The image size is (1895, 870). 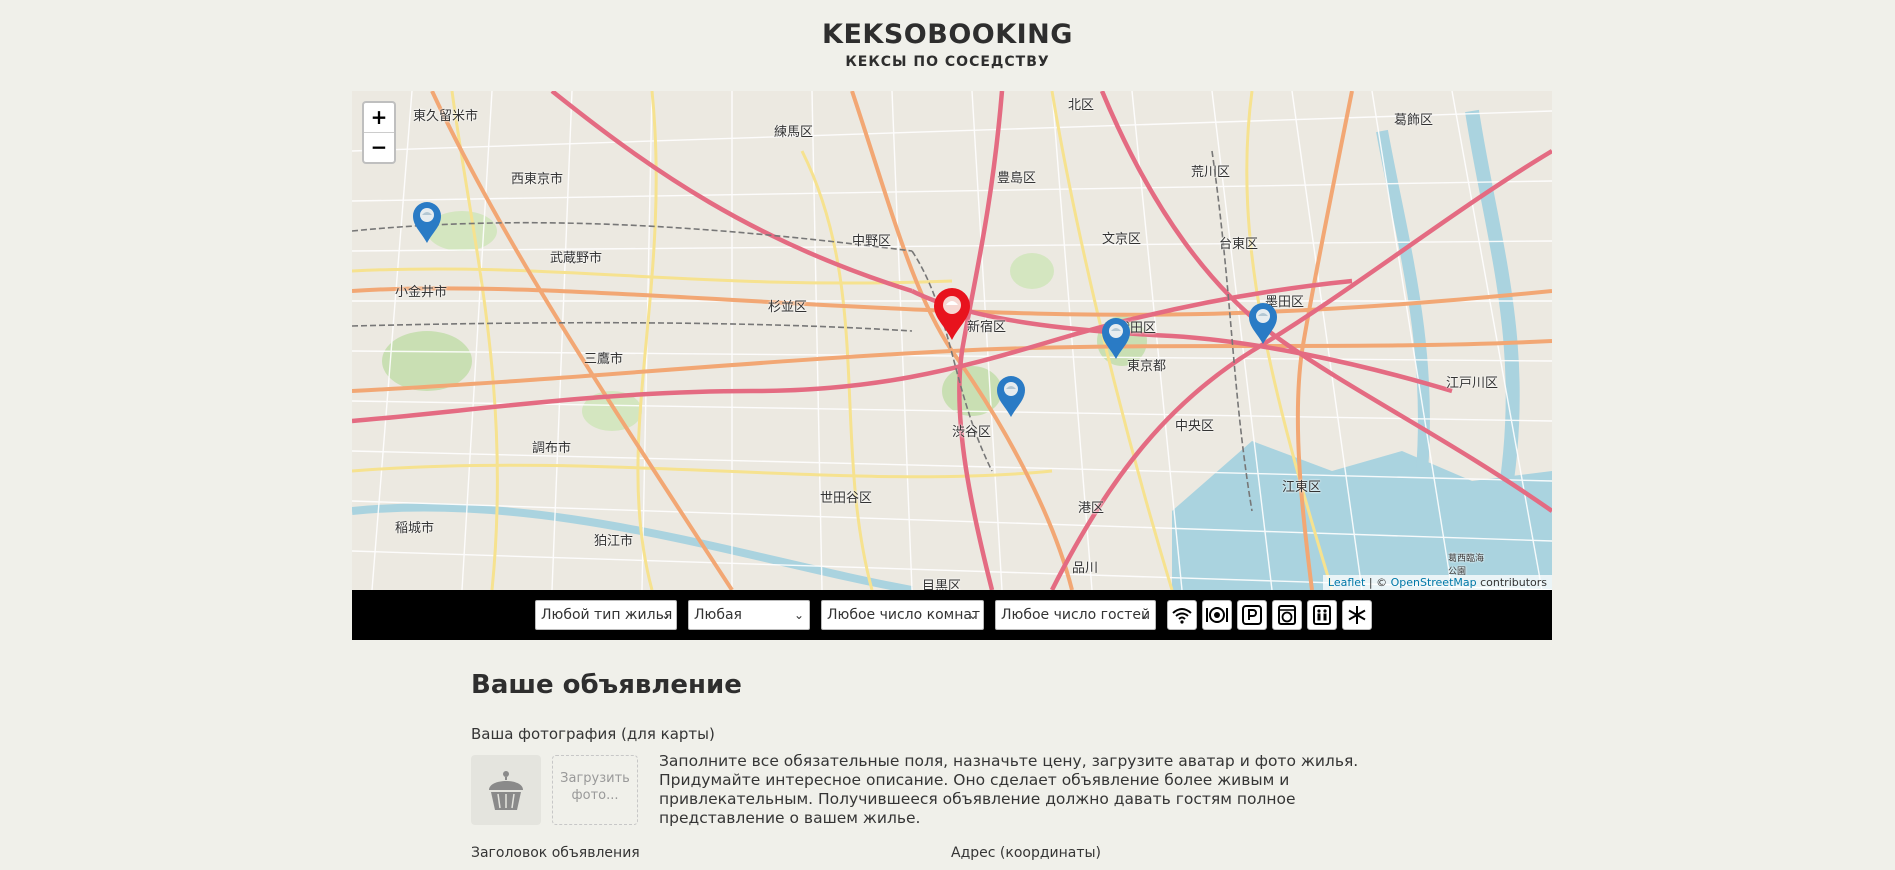 What do you see at coordinates (1434, 582) in the screenshot?
I see `osm-link: OpenStreetMap` at bounding box center [1434, 582].